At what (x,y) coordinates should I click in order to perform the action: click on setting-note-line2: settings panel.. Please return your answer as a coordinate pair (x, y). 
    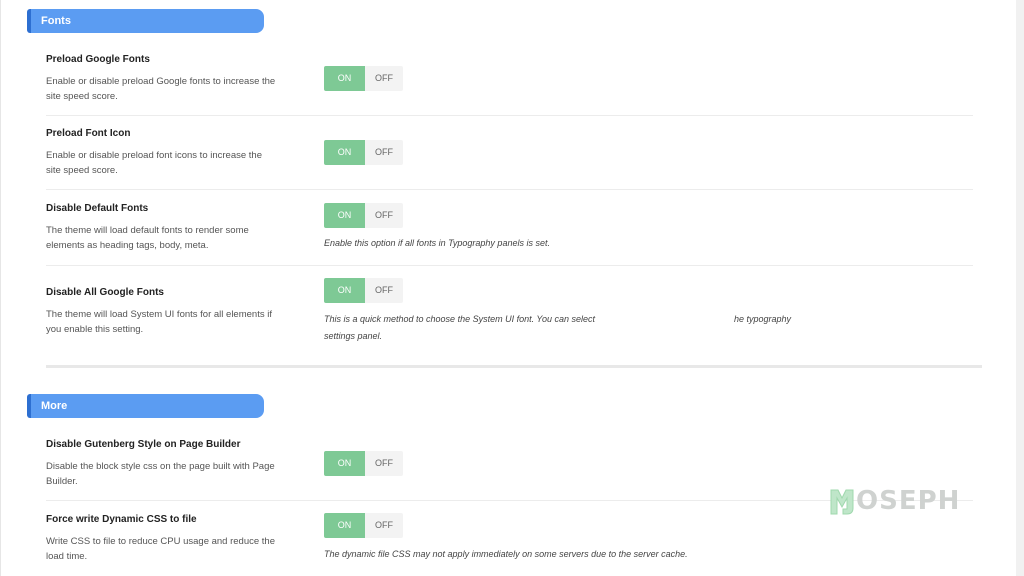
    Looking at the image, I should click on (353, 336).